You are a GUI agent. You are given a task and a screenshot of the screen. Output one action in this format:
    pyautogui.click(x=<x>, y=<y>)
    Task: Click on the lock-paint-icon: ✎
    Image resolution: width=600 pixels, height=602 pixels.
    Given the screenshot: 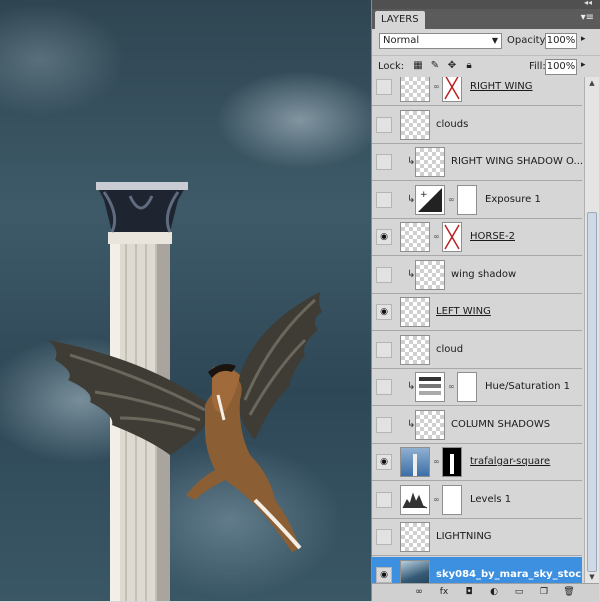 What is the action you would take?
    pyautogui.click(x=435, y=66)
    